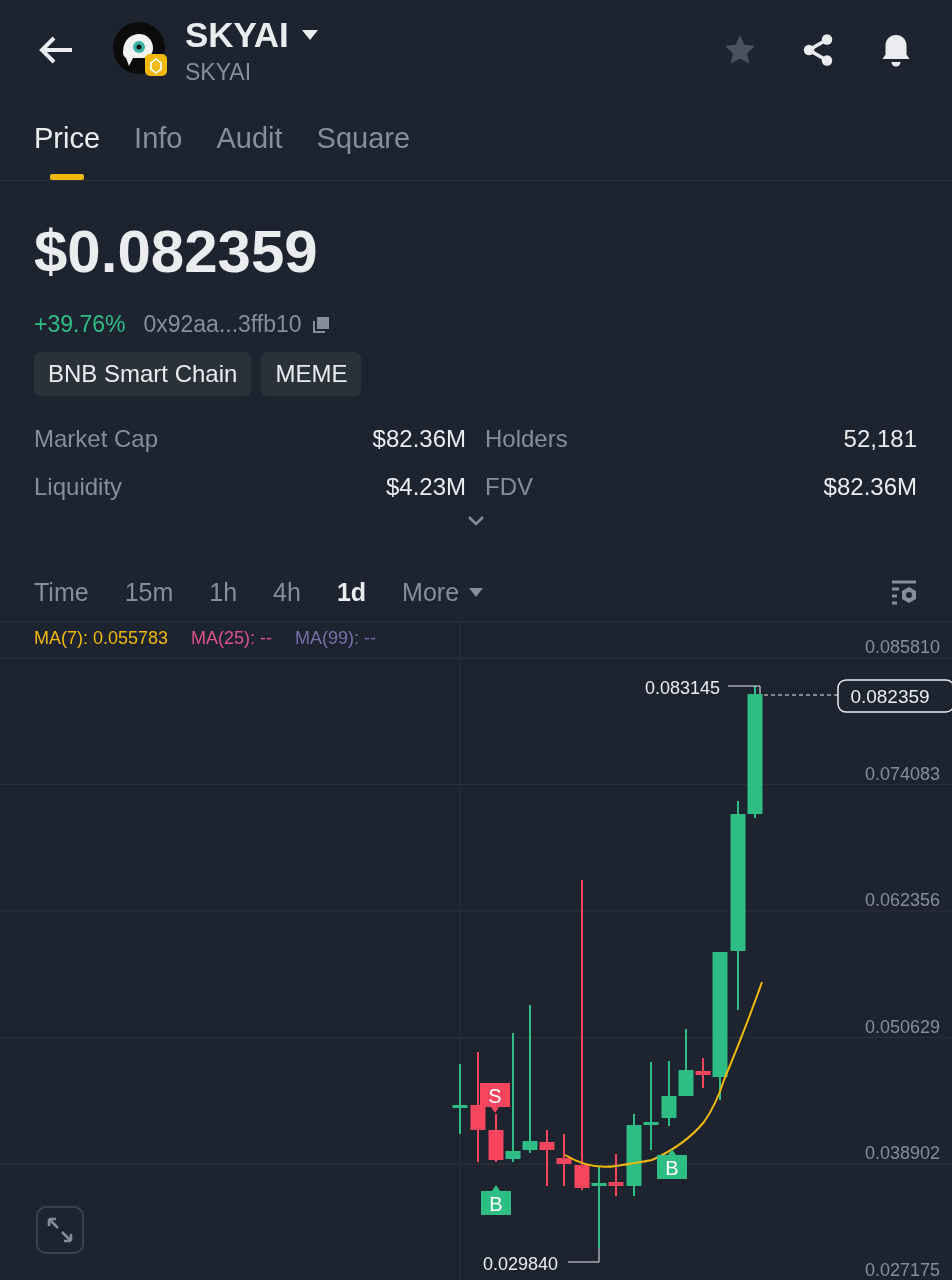 This screenshot has height=1280, width=952. I want to click on tab: Price, so click(67, 140).